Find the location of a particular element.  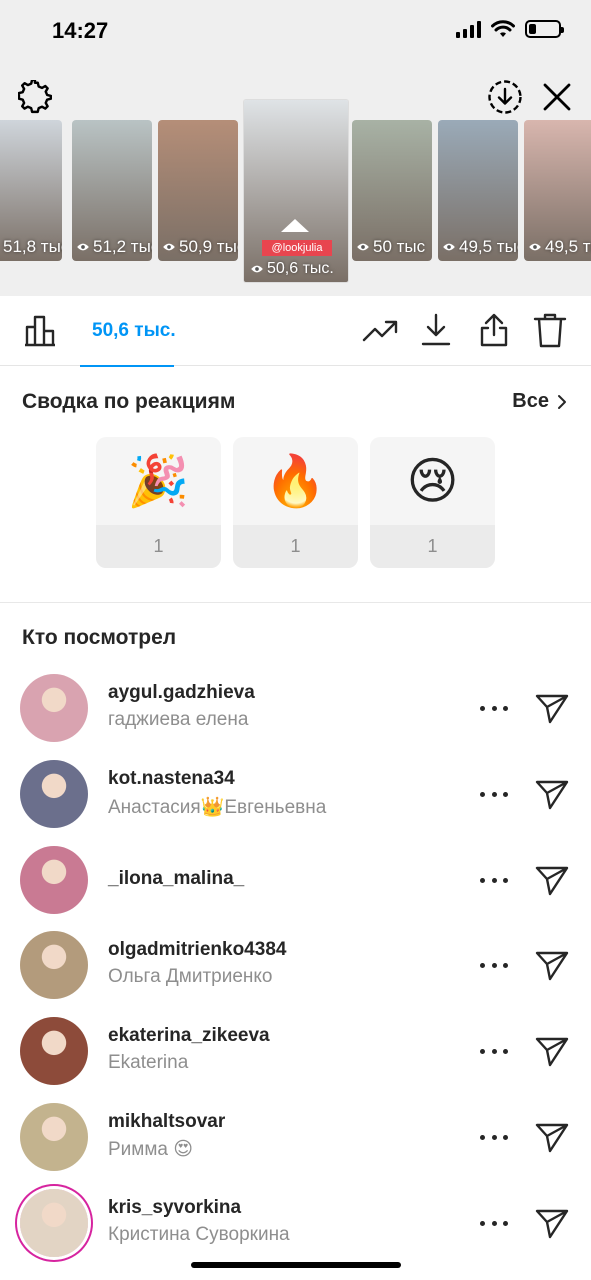

close-icon is located at coordinates (557, 97).